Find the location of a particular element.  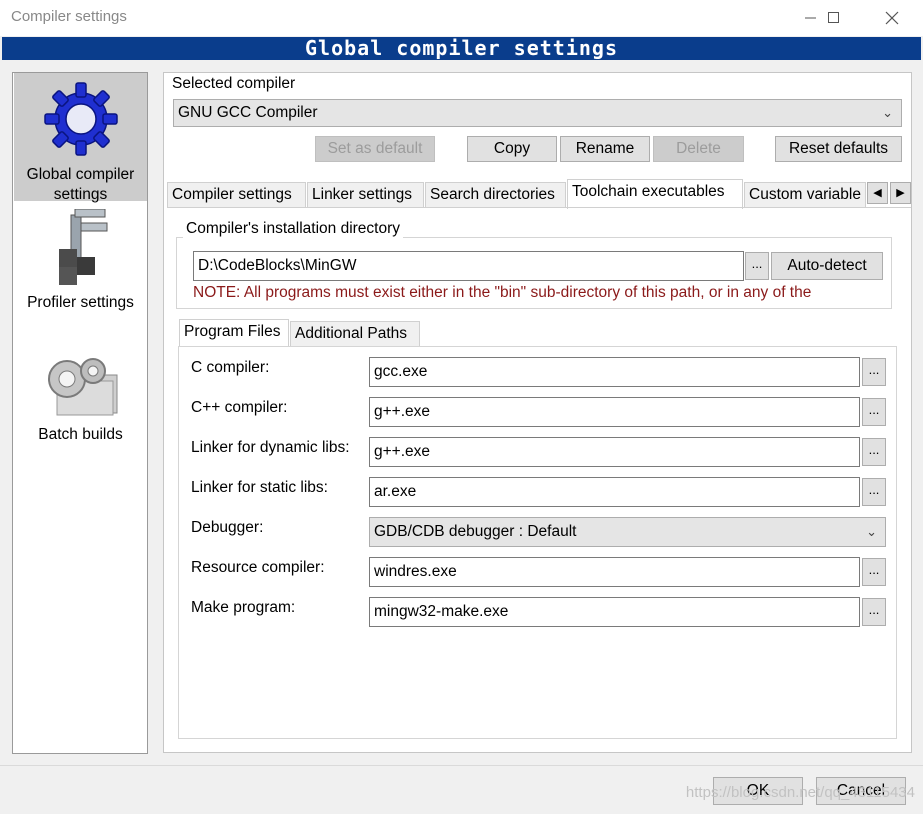

make-program-label: Make program: is located at coordinates (243, 607).